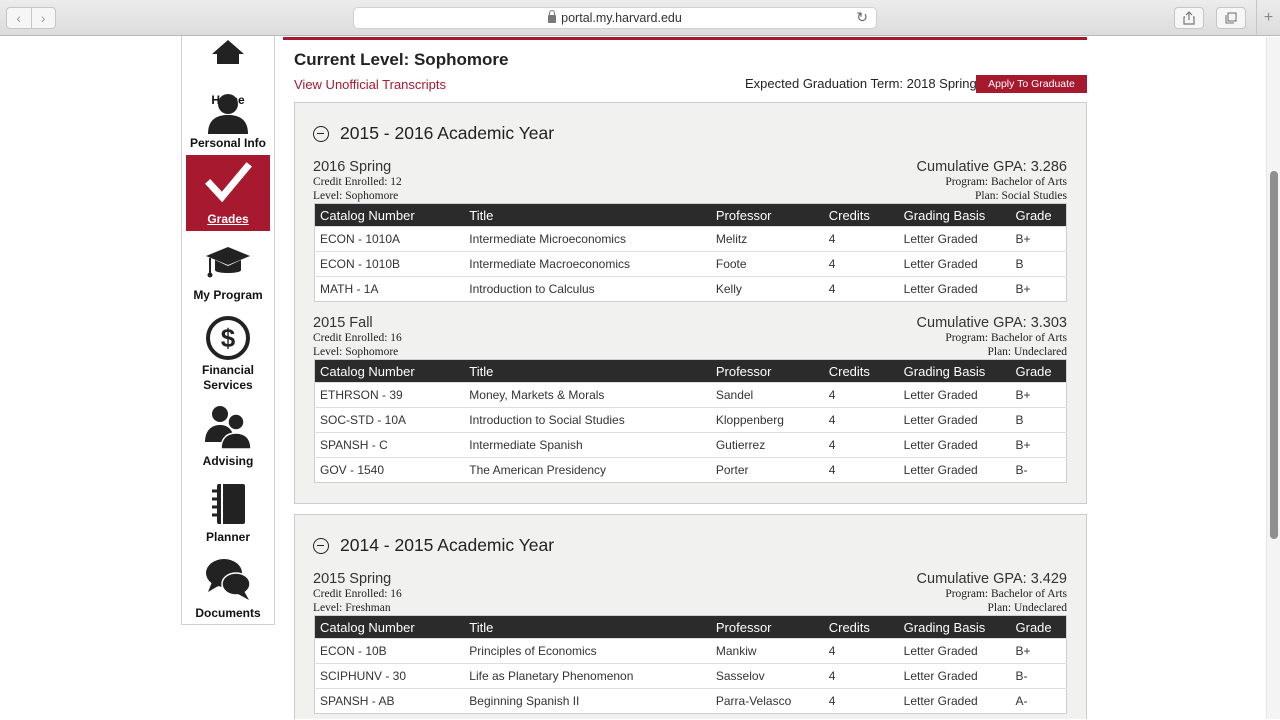 Image resolution: width=1280 pixels, height=720 pixels. I want to click on home-icon, so click(228, 52).